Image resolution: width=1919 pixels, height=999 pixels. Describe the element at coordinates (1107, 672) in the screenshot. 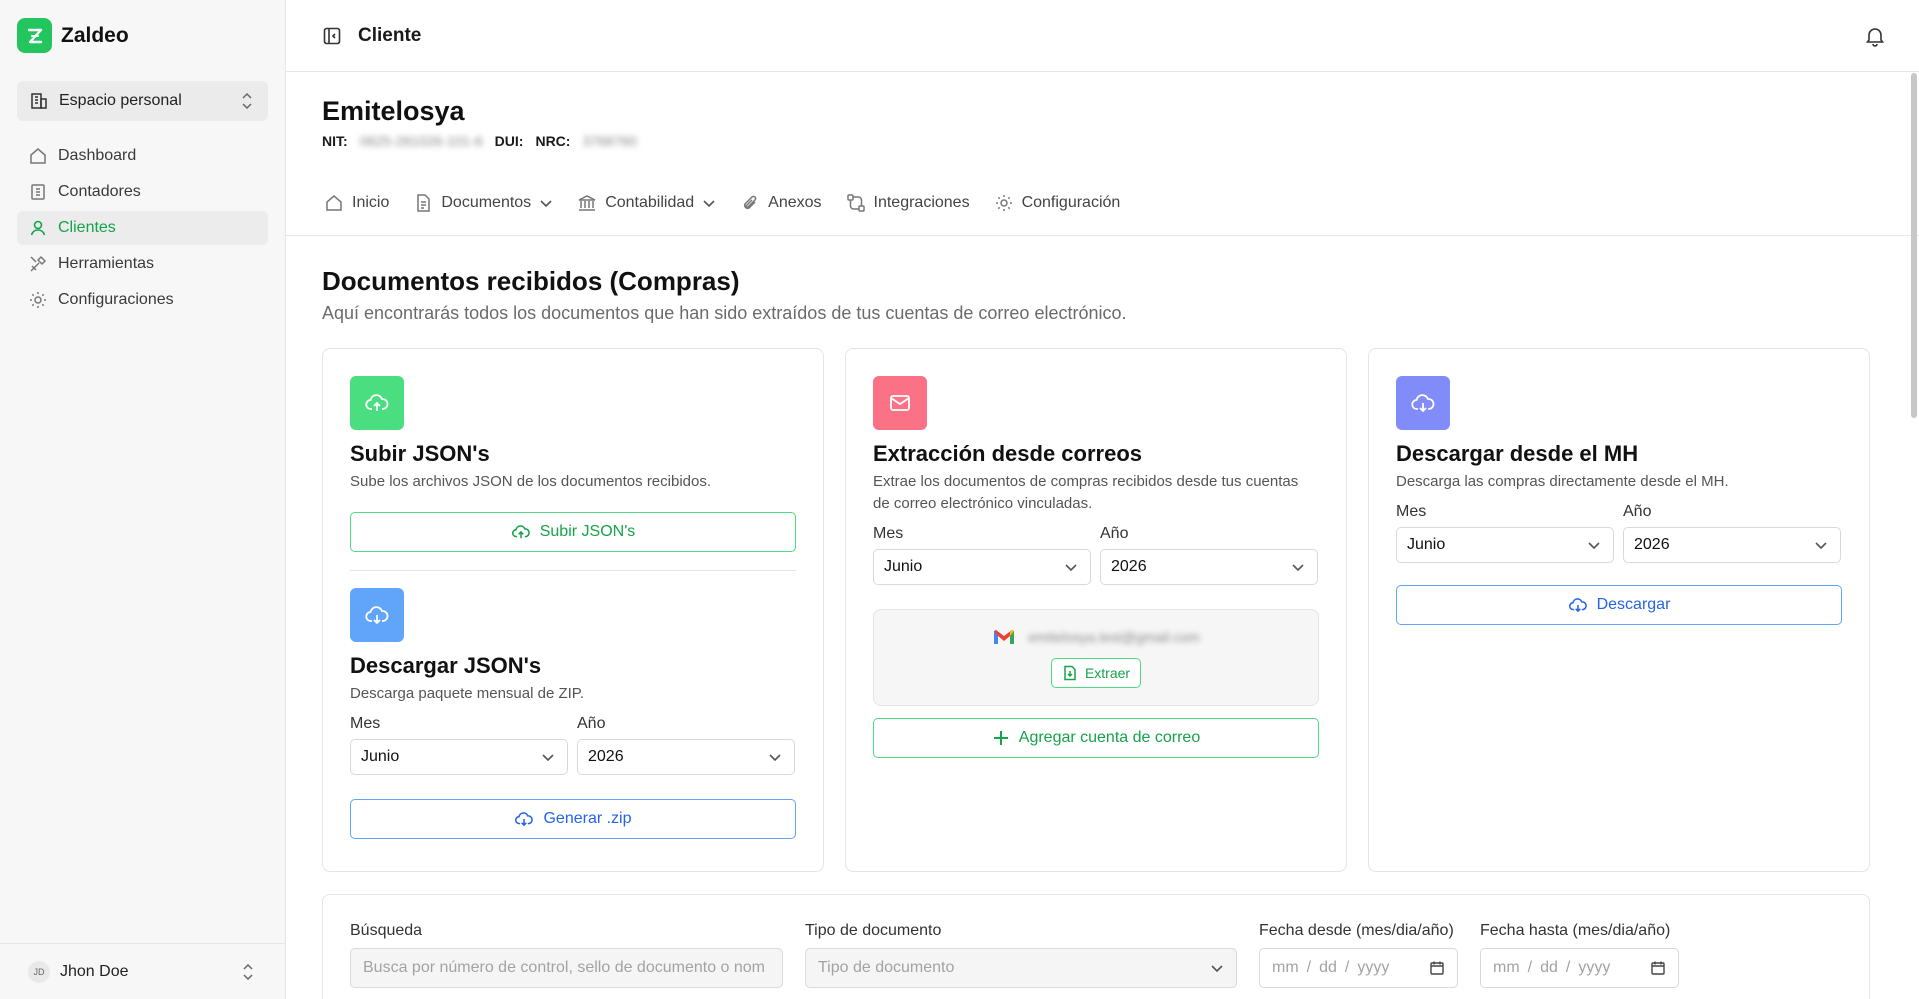

I see `button-label: Extraer` at that location.